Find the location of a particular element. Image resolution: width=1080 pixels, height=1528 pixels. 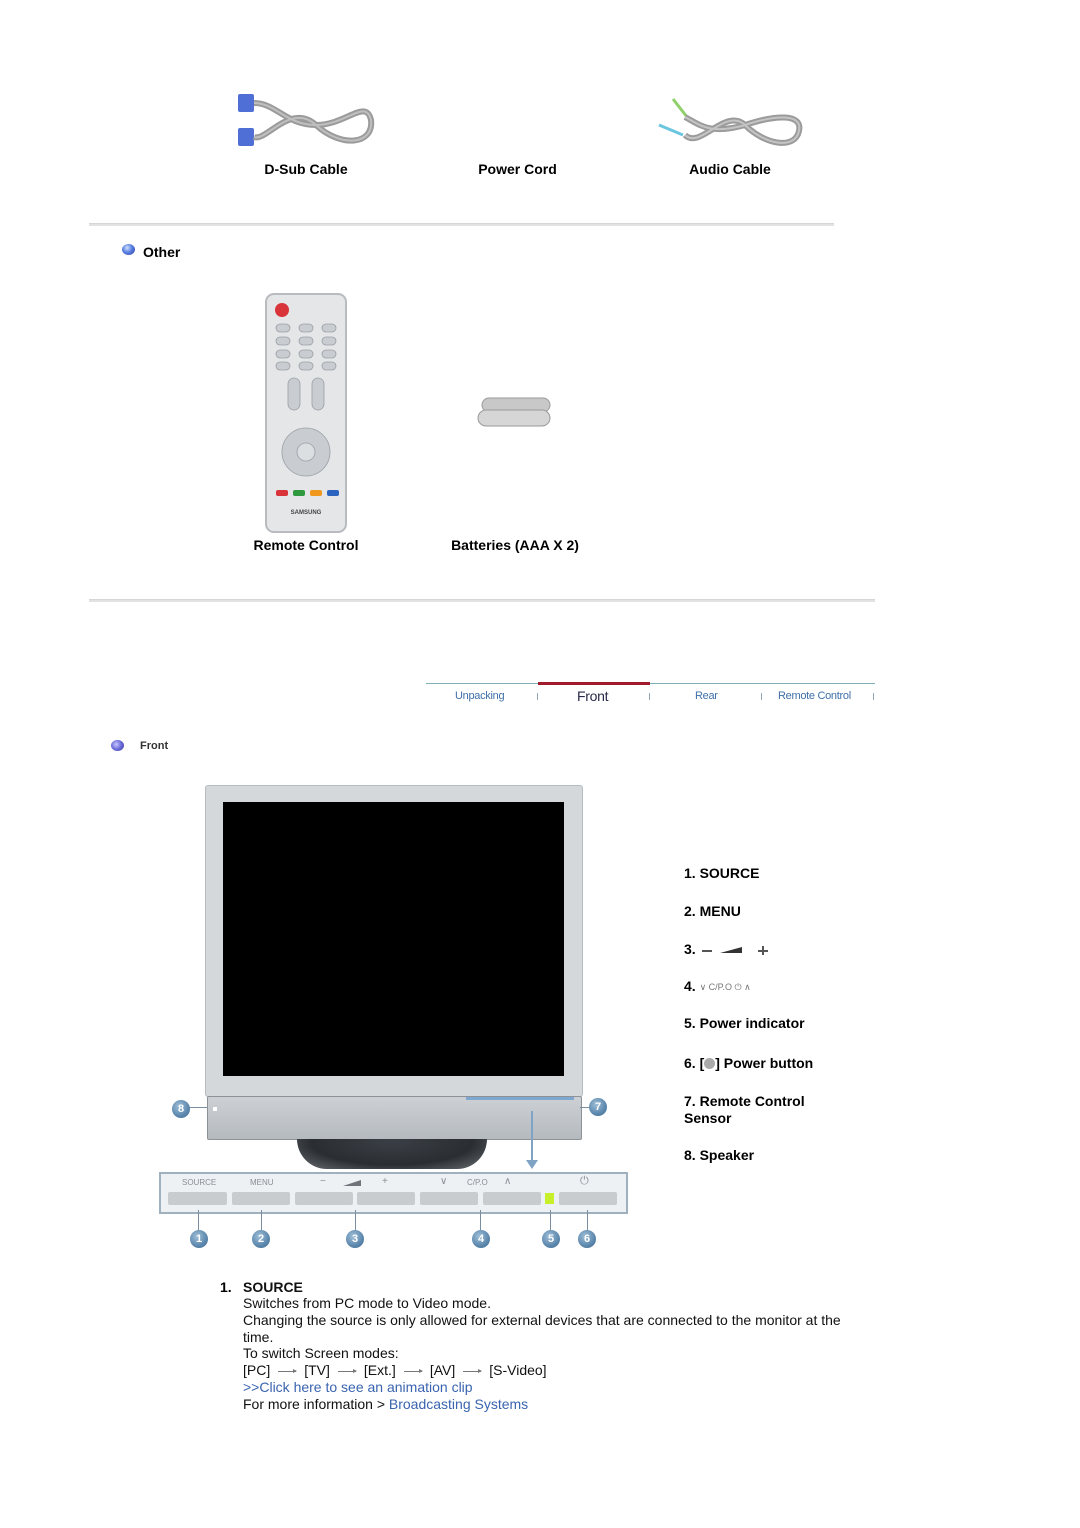

feature-number: 1. is located at coordinates (690, 873).